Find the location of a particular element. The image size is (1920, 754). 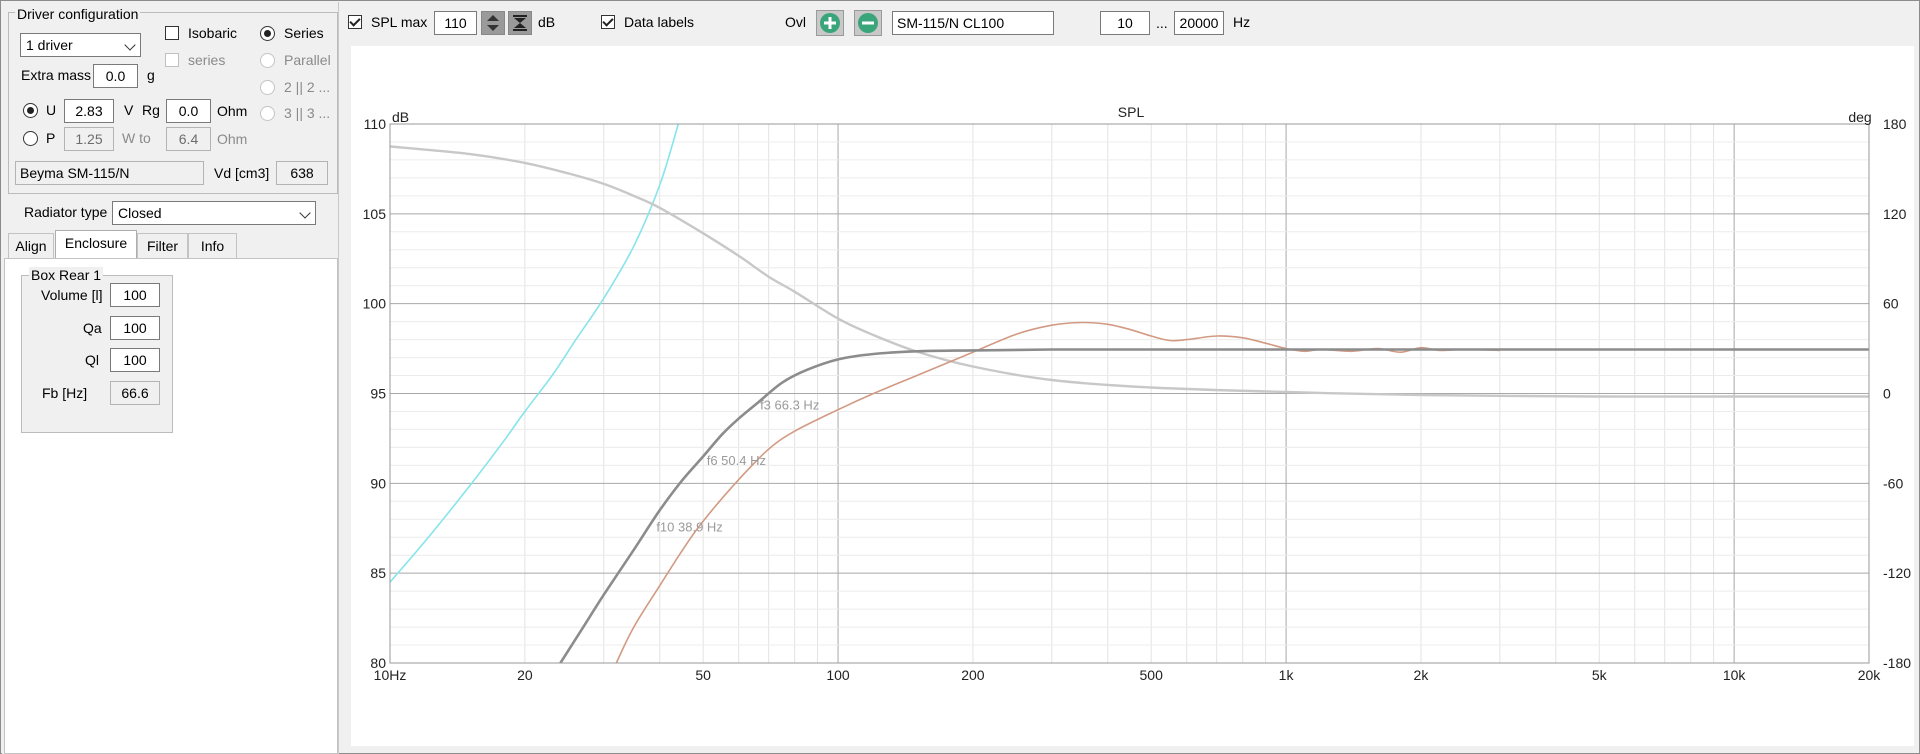

data-label: f3 66.3 Hz is located at coordinates (789, 404).